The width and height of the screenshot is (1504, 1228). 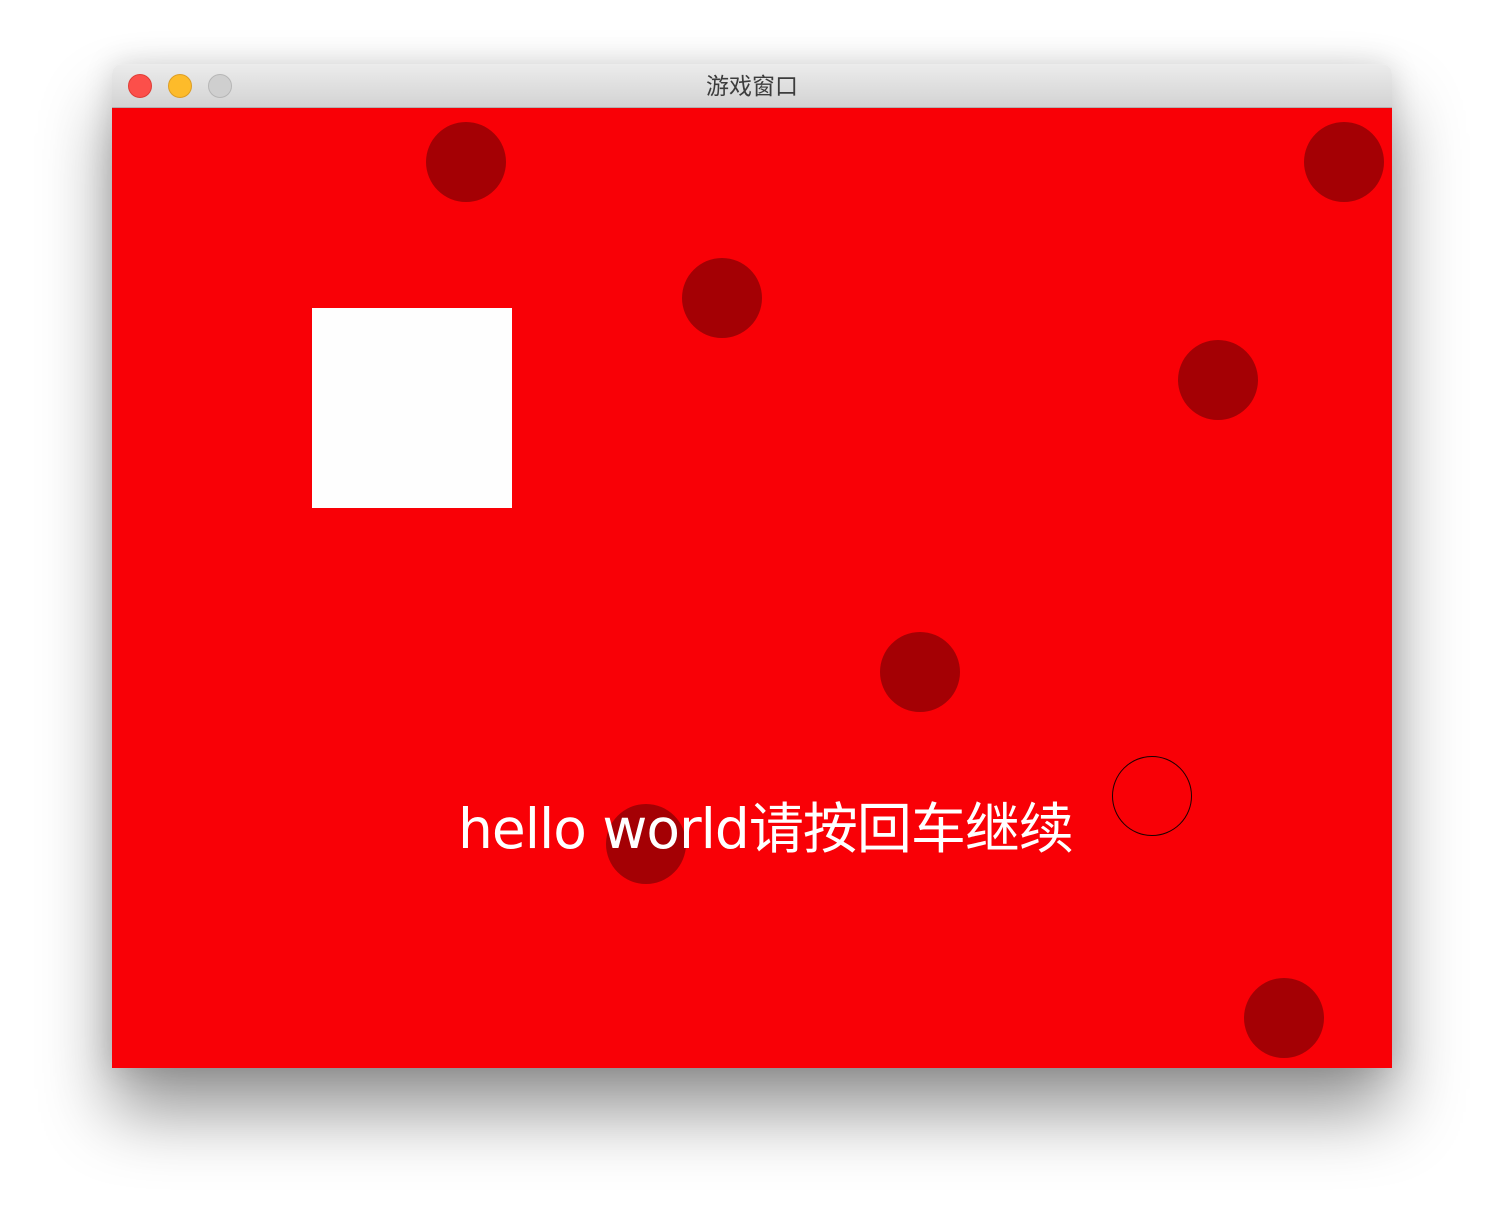 I want to click on player-block, so click(x=412, y=408).